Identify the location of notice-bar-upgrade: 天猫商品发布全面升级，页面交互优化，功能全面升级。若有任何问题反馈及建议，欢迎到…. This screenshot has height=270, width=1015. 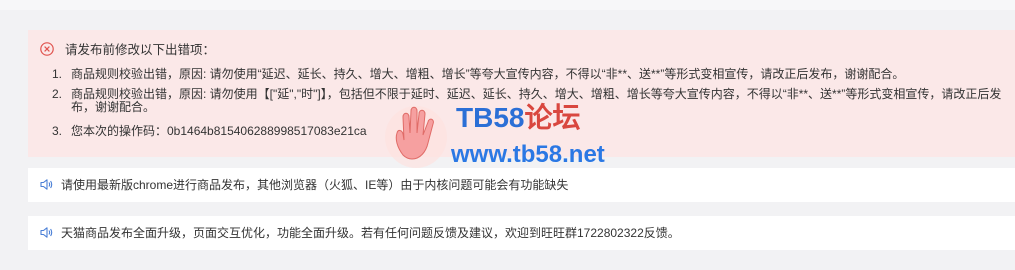
(521, 233).